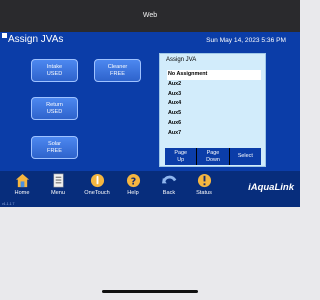 The width and height of the screenshot is (320, 300). I want to click on list-item-aux4: Aux4, so click(214, 104).